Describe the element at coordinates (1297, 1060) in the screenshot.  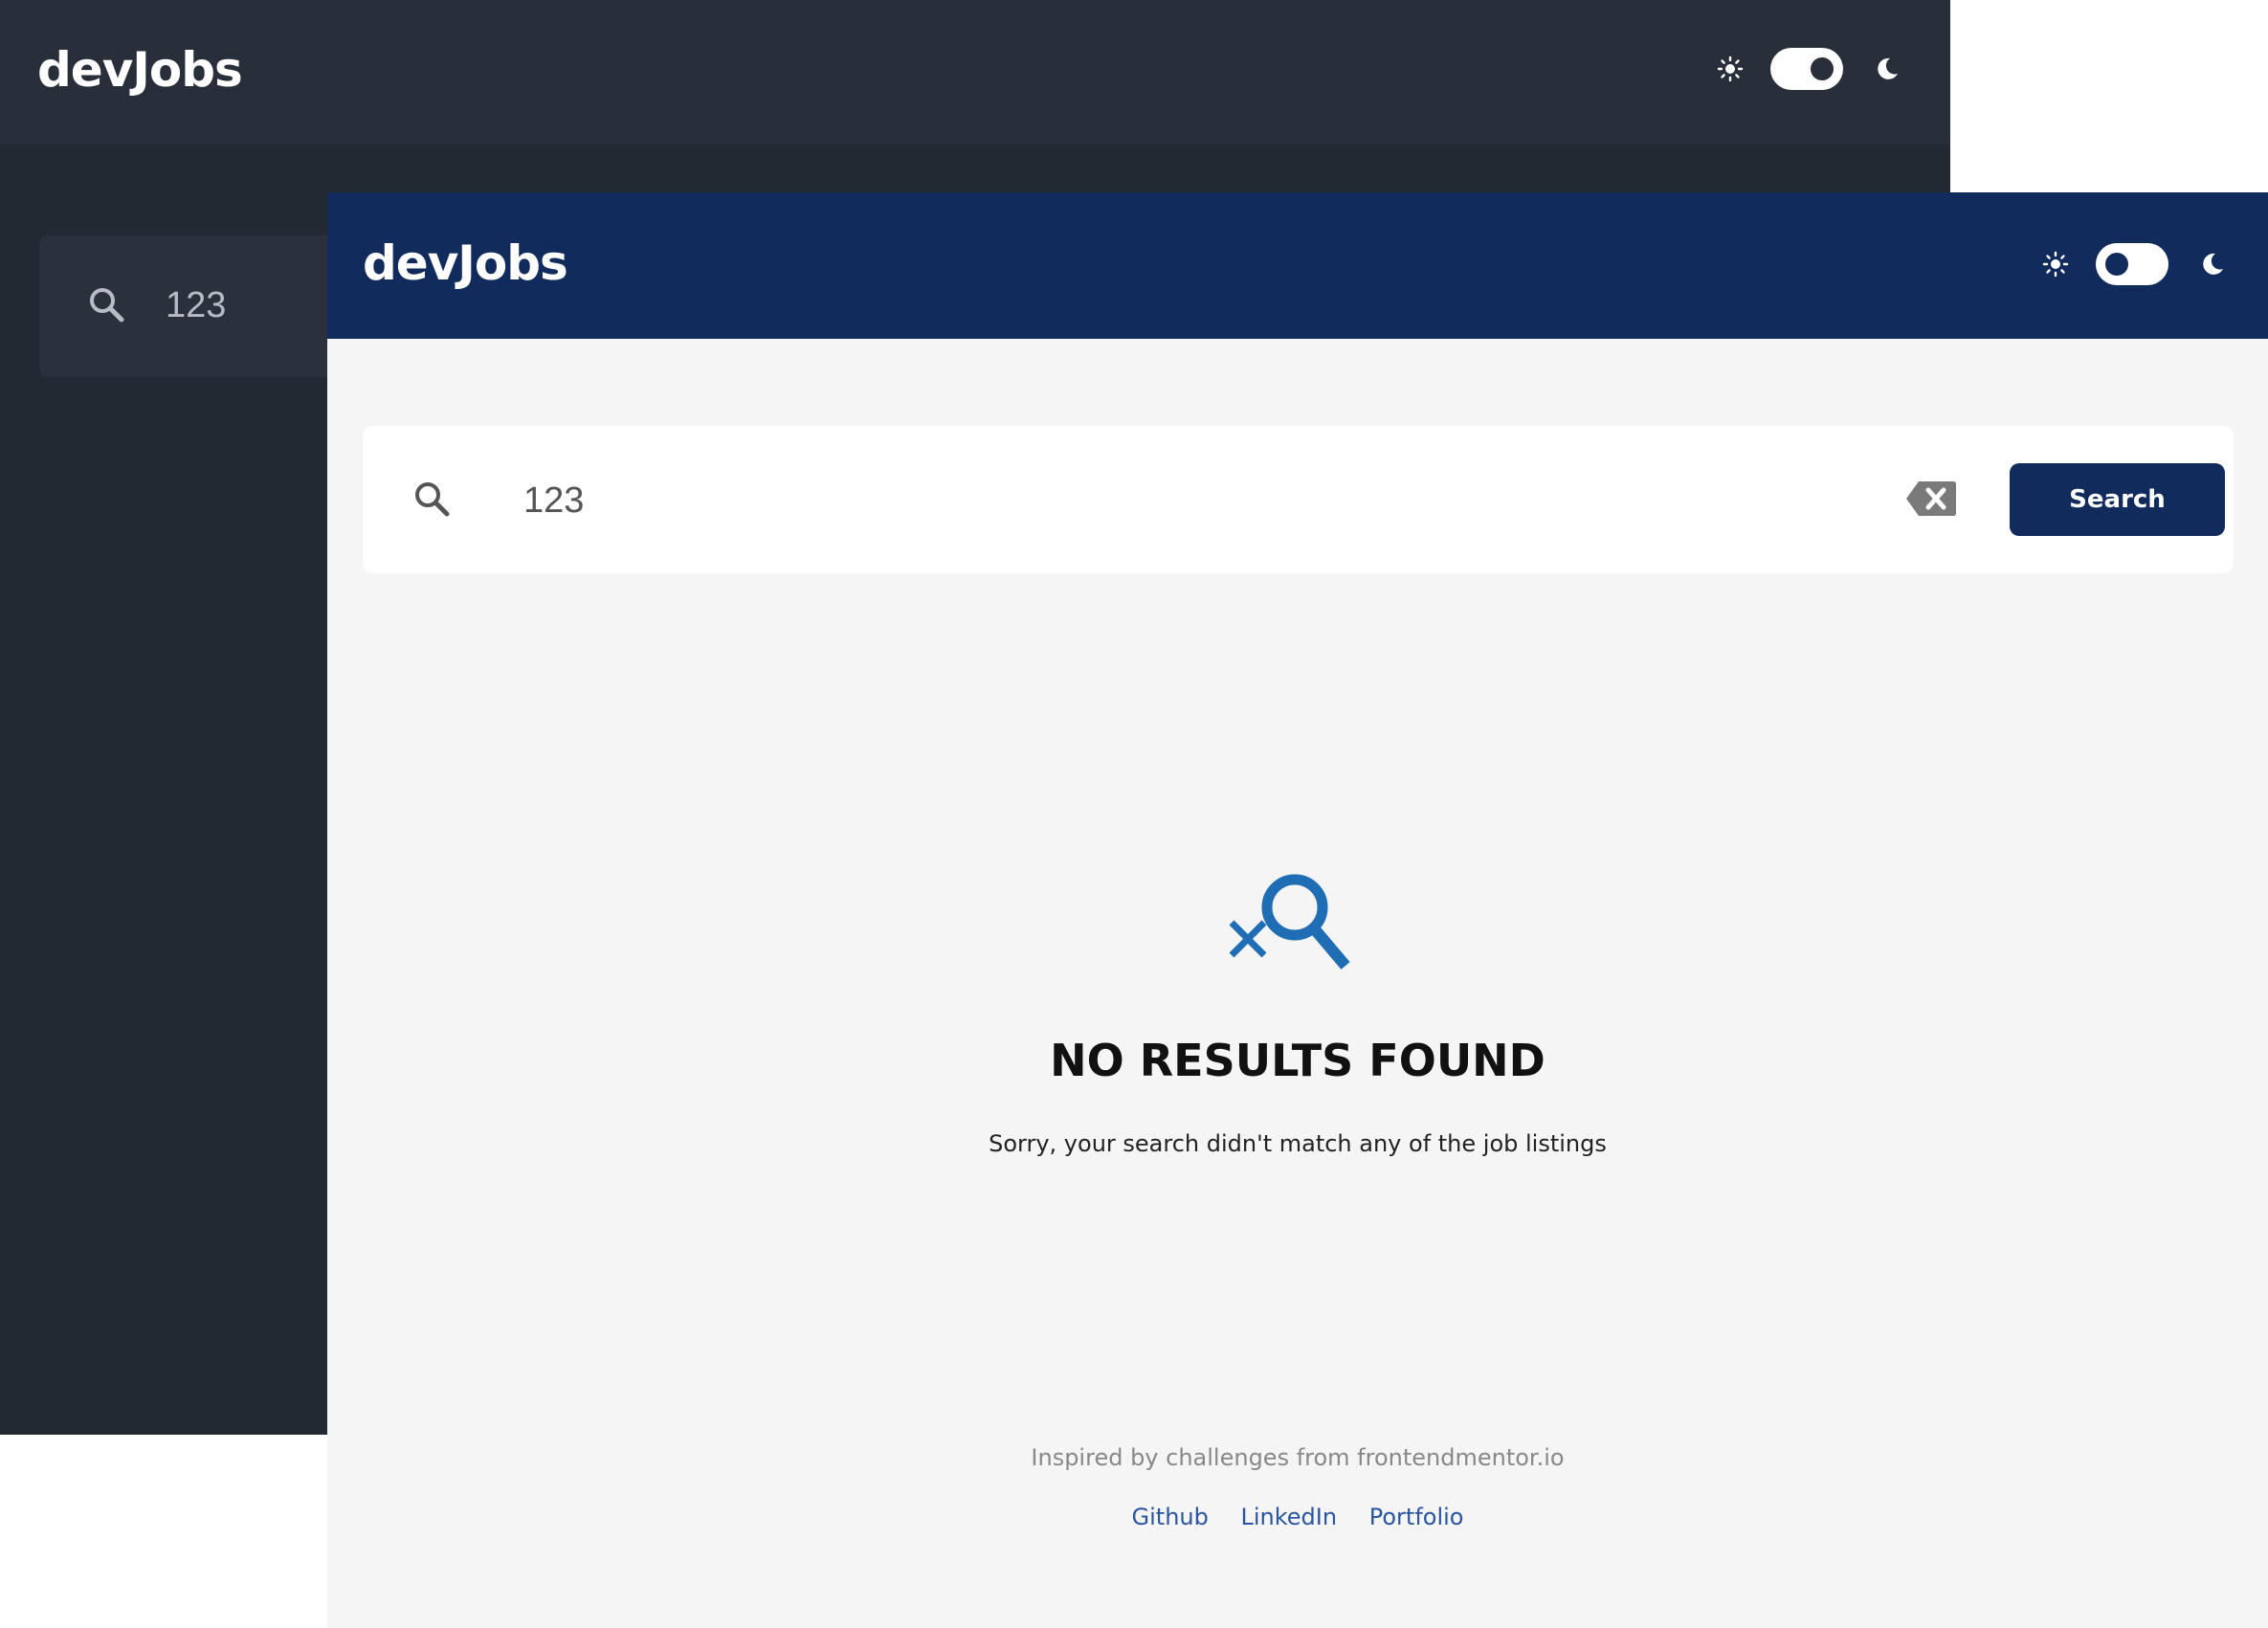
I see `empty-state-title: NO RESULTS FOUND` at that location.